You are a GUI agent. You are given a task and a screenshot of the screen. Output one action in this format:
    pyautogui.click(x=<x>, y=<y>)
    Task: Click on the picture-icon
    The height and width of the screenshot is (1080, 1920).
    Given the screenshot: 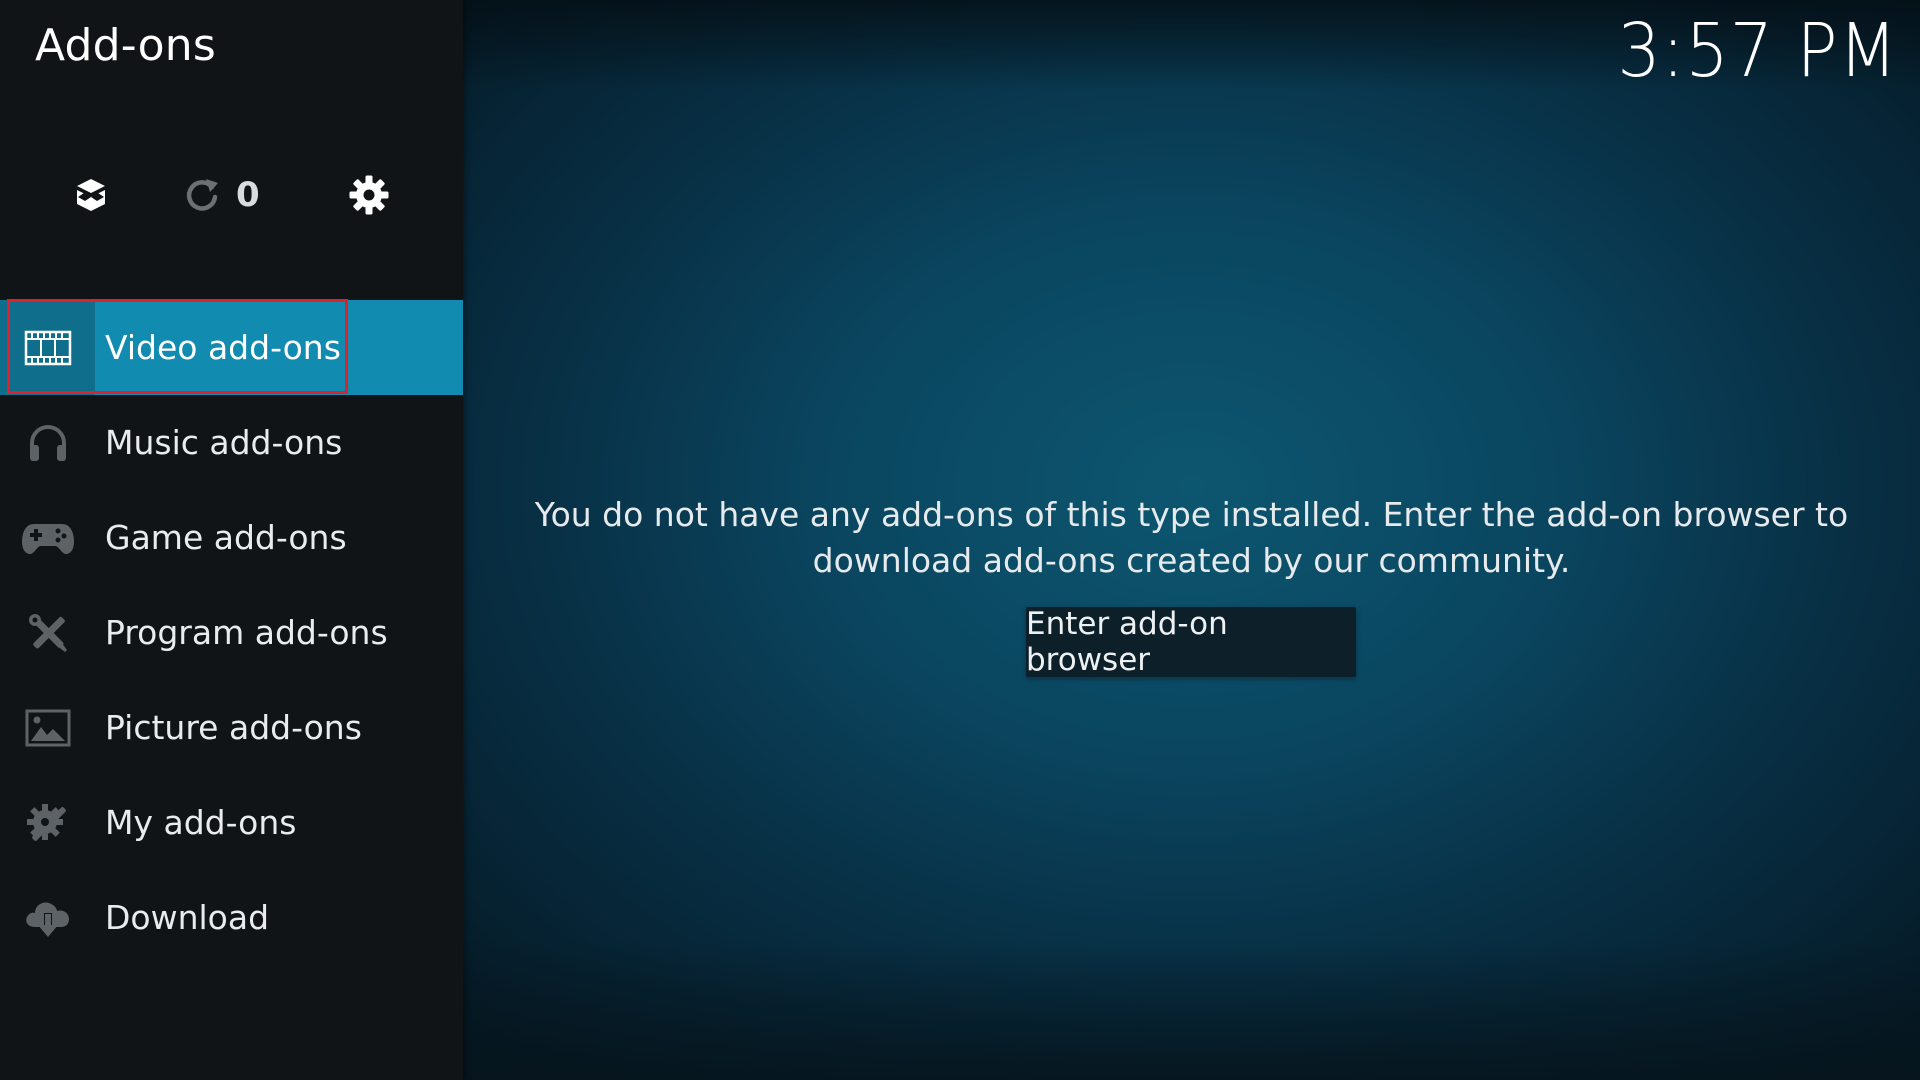 What is the action you would take?
    pyautogui.click(x=48, y=728)
    